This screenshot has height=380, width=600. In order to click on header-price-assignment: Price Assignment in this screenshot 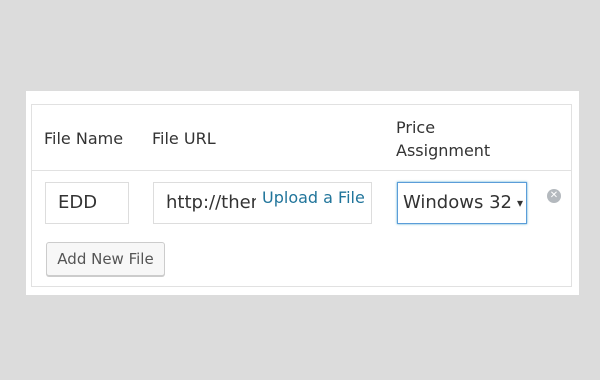, I will do `click(443, 139)`.